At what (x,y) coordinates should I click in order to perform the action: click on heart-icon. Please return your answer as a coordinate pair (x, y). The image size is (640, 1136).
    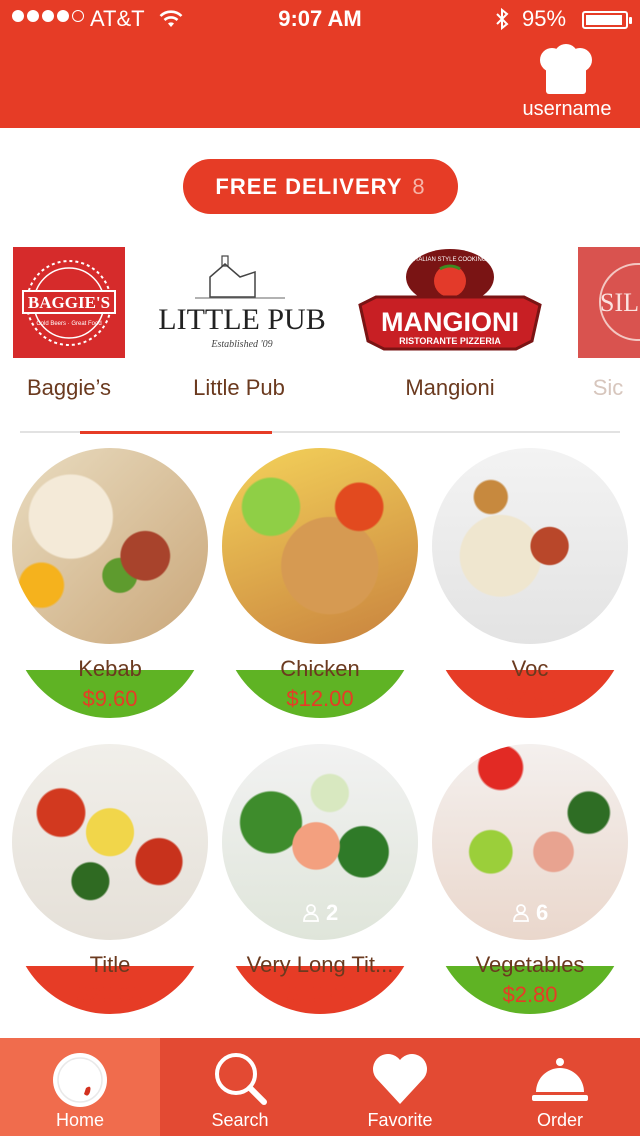
    Looking at the image, I should click on (400, 1079).